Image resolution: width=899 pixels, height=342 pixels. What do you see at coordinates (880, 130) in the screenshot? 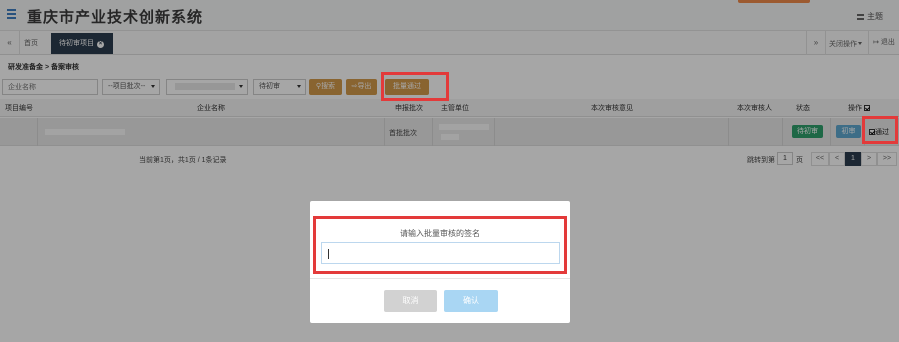
I see `highlight-pass-checkbox` at bounding box center [880, 130].